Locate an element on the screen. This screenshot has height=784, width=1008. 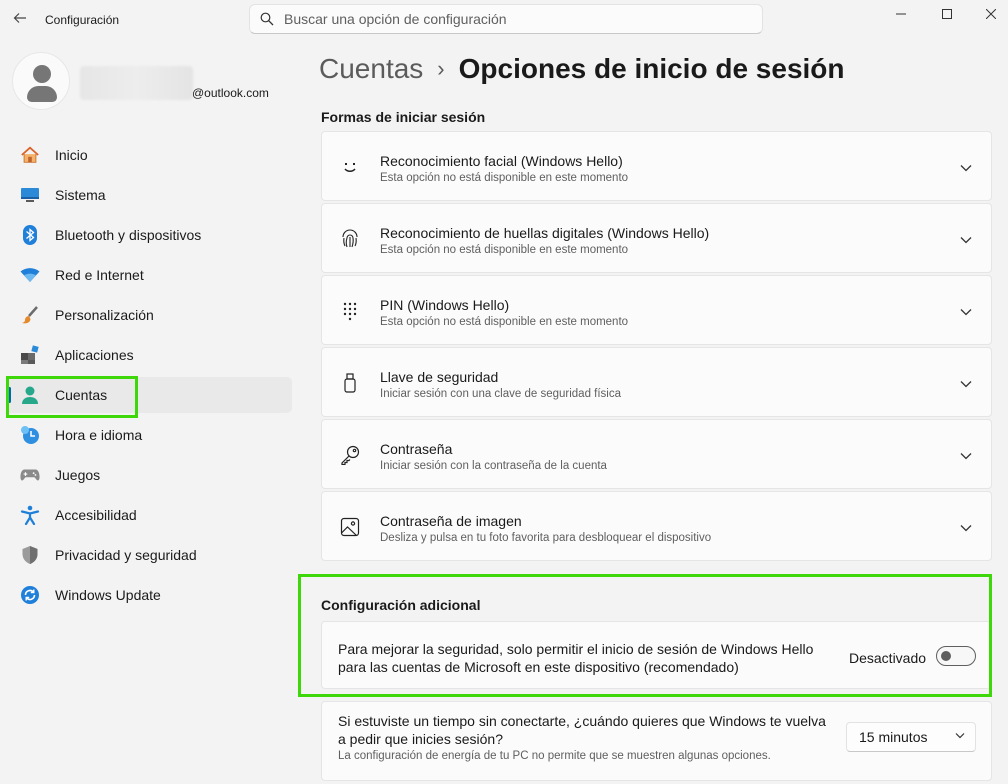
picture-icon is located at coordinates (350, 527).